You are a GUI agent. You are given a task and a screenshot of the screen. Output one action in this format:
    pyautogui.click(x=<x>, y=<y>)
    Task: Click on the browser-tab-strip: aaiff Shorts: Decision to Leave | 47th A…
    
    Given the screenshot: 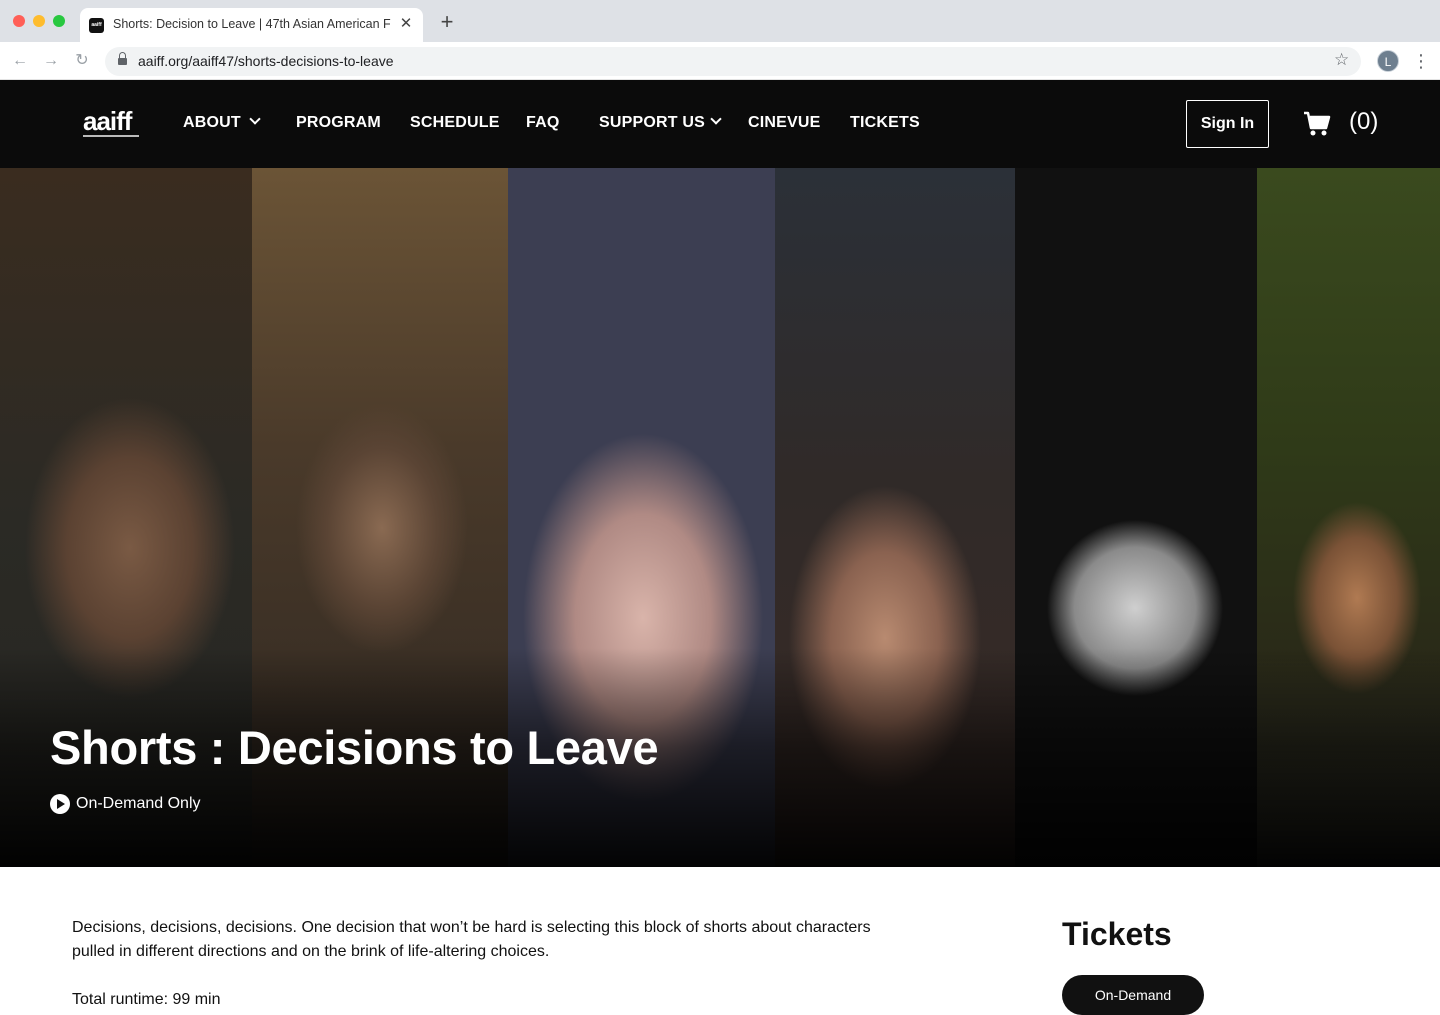 What is the action you would take?
    pyautogui.click(x=720, y=21)
    